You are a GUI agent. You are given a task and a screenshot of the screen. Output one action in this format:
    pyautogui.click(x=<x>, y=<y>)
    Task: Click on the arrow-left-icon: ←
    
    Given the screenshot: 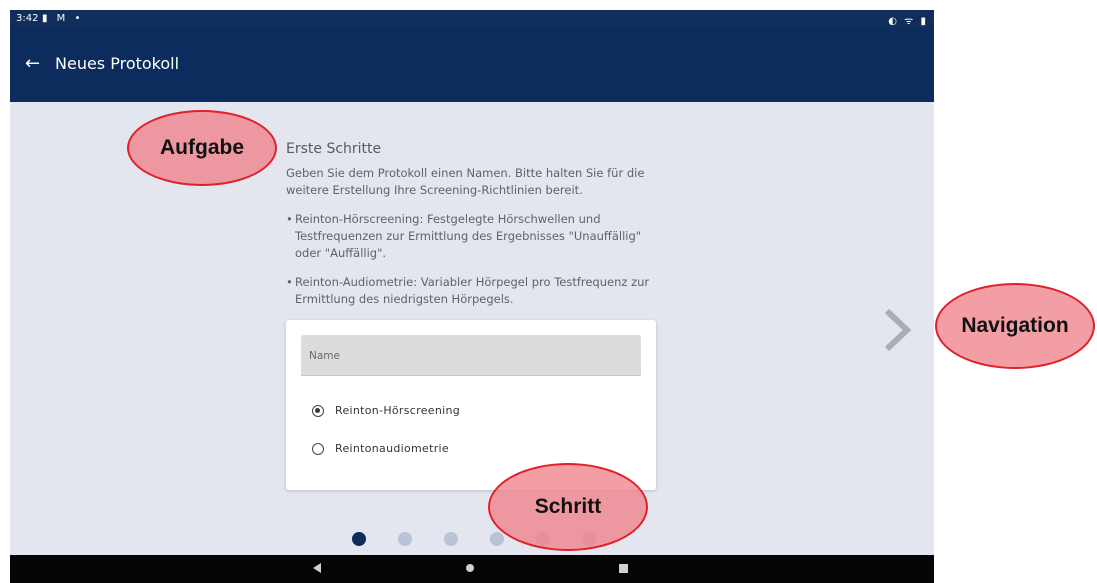 What is the action you would take?
    pyautogui.click(x=35, y=64)
    